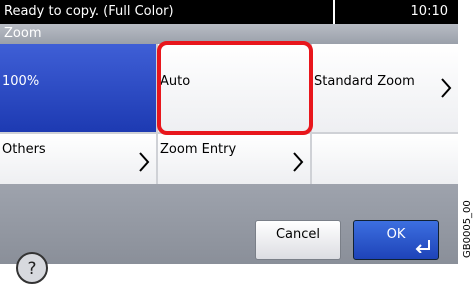 The height and width of the screenshot is (286, 476). What do you see at coordinates (78, 88) in the screenshot?
I see `option-100-percent: 100%` at bounding box center [78, 88].